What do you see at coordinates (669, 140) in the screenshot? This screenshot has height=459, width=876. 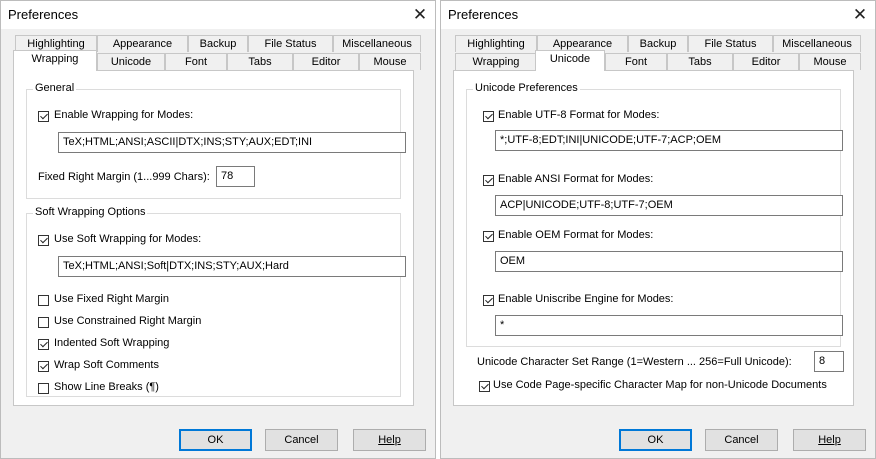 I see `utf8-modes-field: *;UTF-8;EDT;INI|UNICODE;UTF-7;ACP;OEM` at bounding box center [669, 140].